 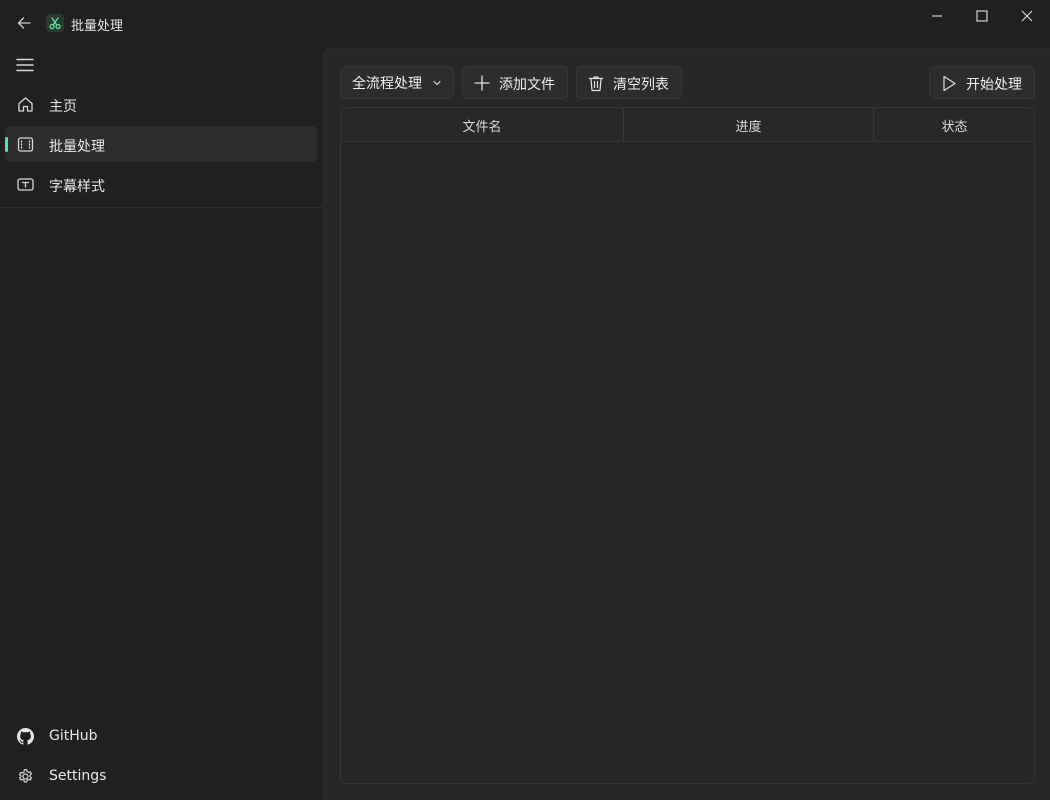 What do you see at coordinates (25, 776) in the screenshot?
I see `gear-icon` at bounding box center [25, 776].